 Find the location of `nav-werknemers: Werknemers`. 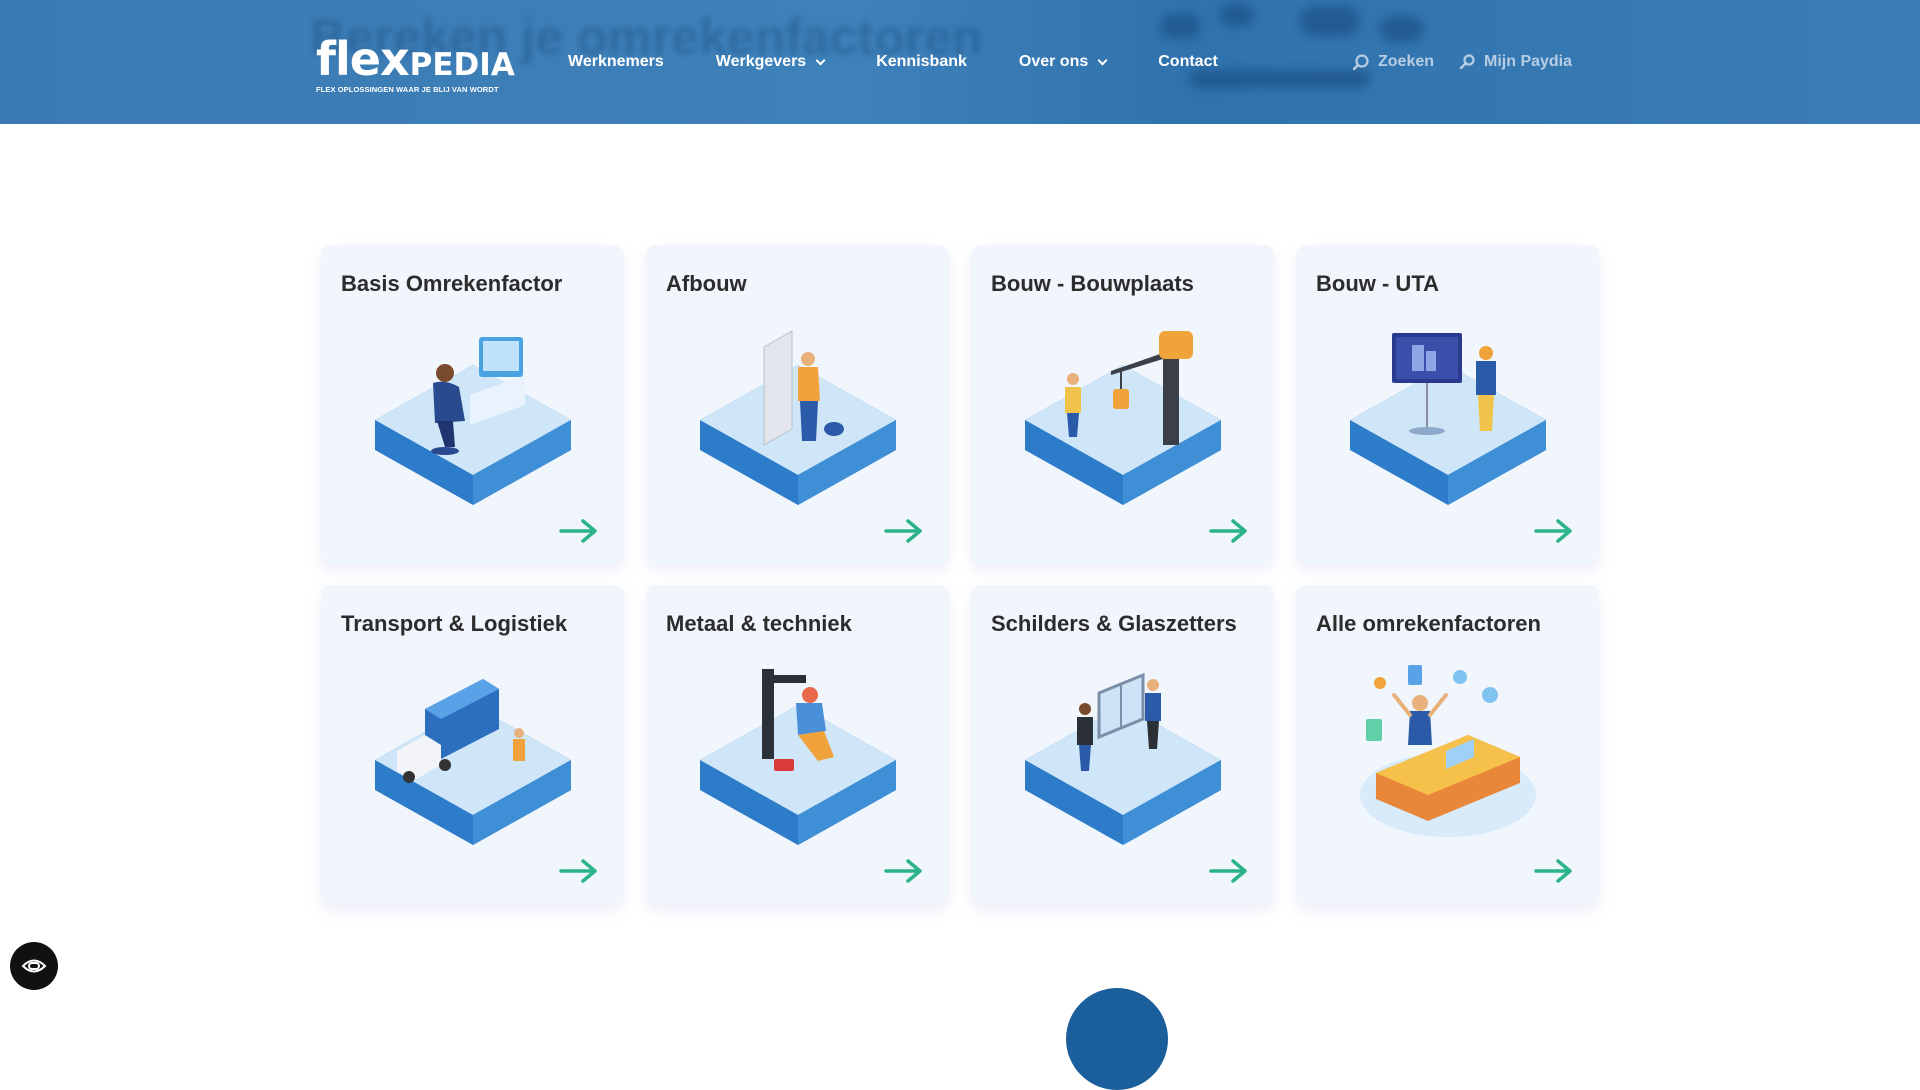

nav-werknemers: Werknemers is located at coordinates (616, 62).